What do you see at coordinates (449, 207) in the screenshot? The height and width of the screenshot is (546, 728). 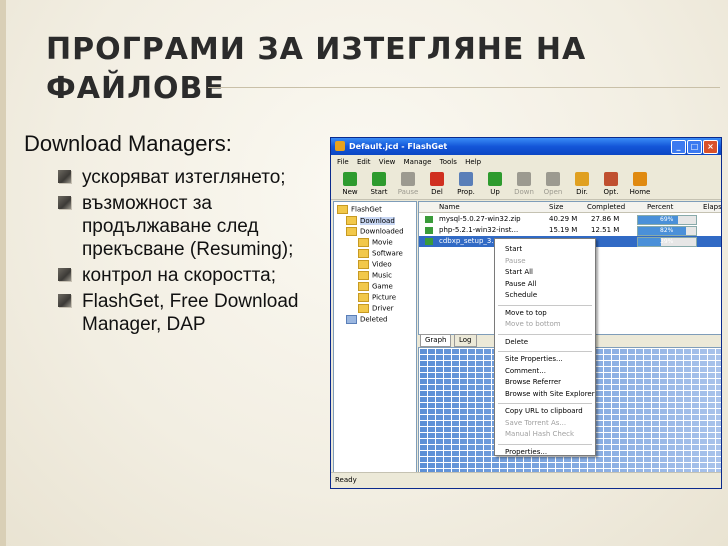 I see `column-name: Name` at bounding box center [449, 207].